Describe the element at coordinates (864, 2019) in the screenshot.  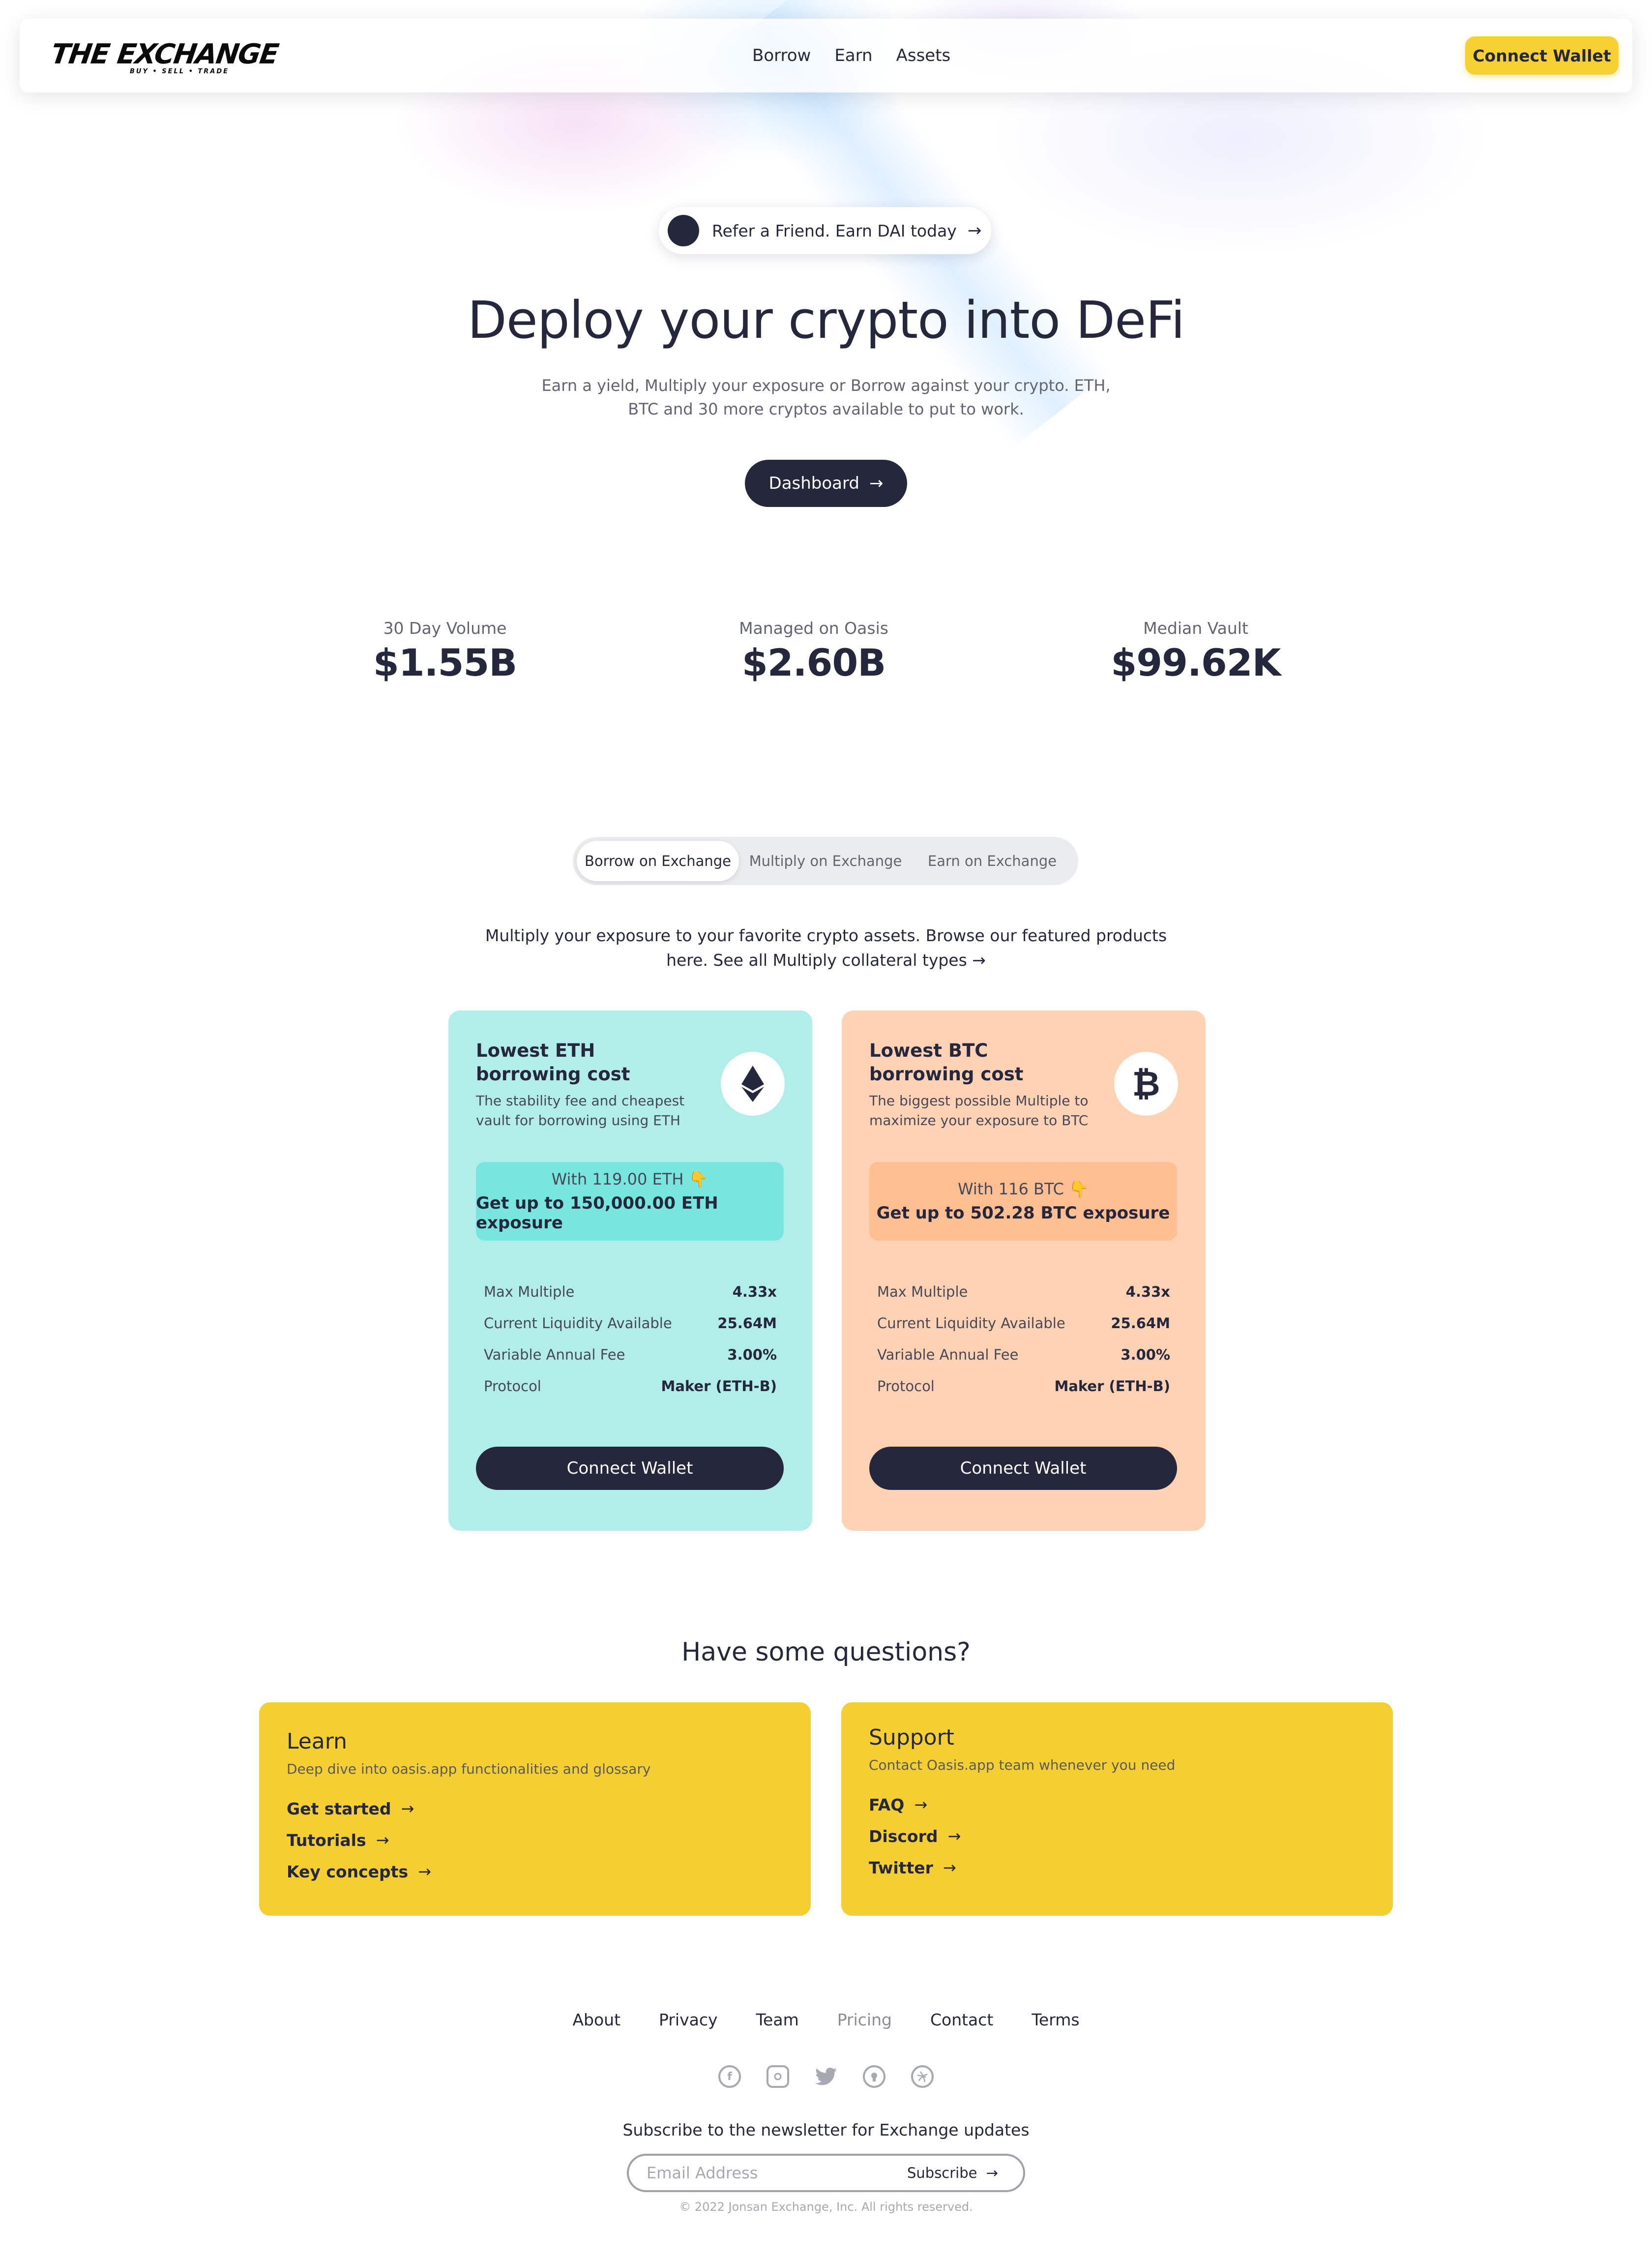
I see `footer-link-pricing: Pricing` at that location.